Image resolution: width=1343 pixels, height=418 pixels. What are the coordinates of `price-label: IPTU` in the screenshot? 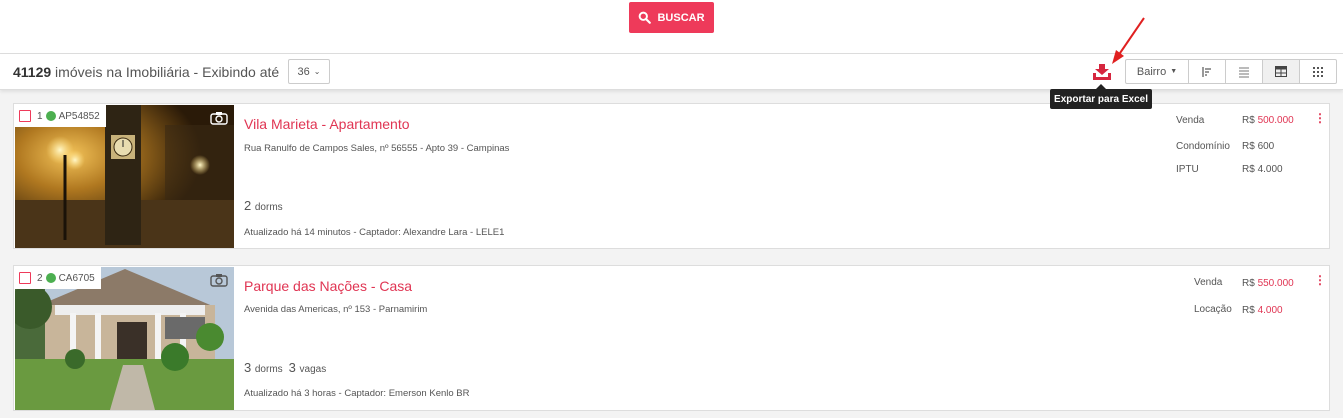 It's located at (1187, 169).